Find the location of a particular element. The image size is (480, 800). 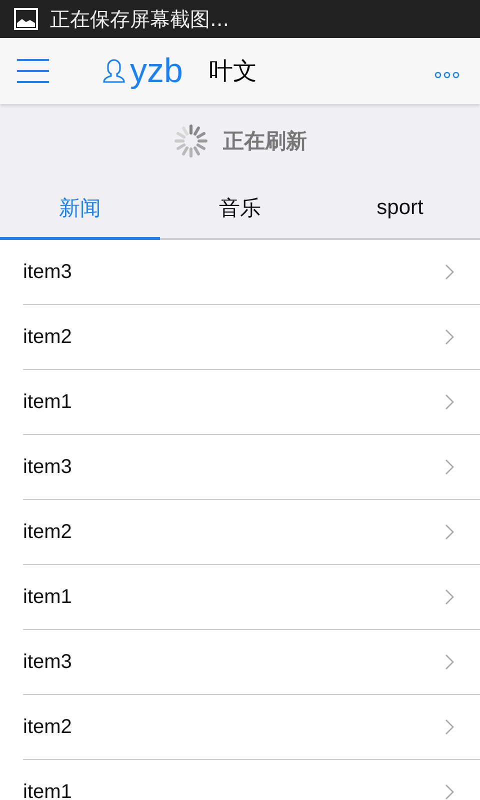

page-title: 叶文 is located at coordinates (232, 71).